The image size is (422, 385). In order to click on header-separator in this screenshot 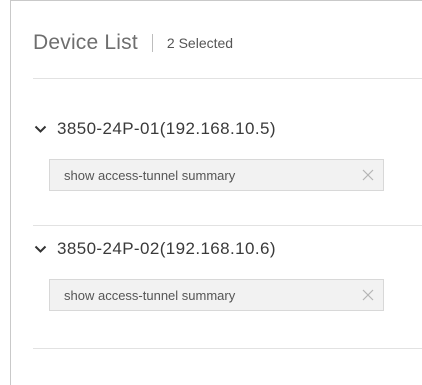, I will do `click(152, 43)`.